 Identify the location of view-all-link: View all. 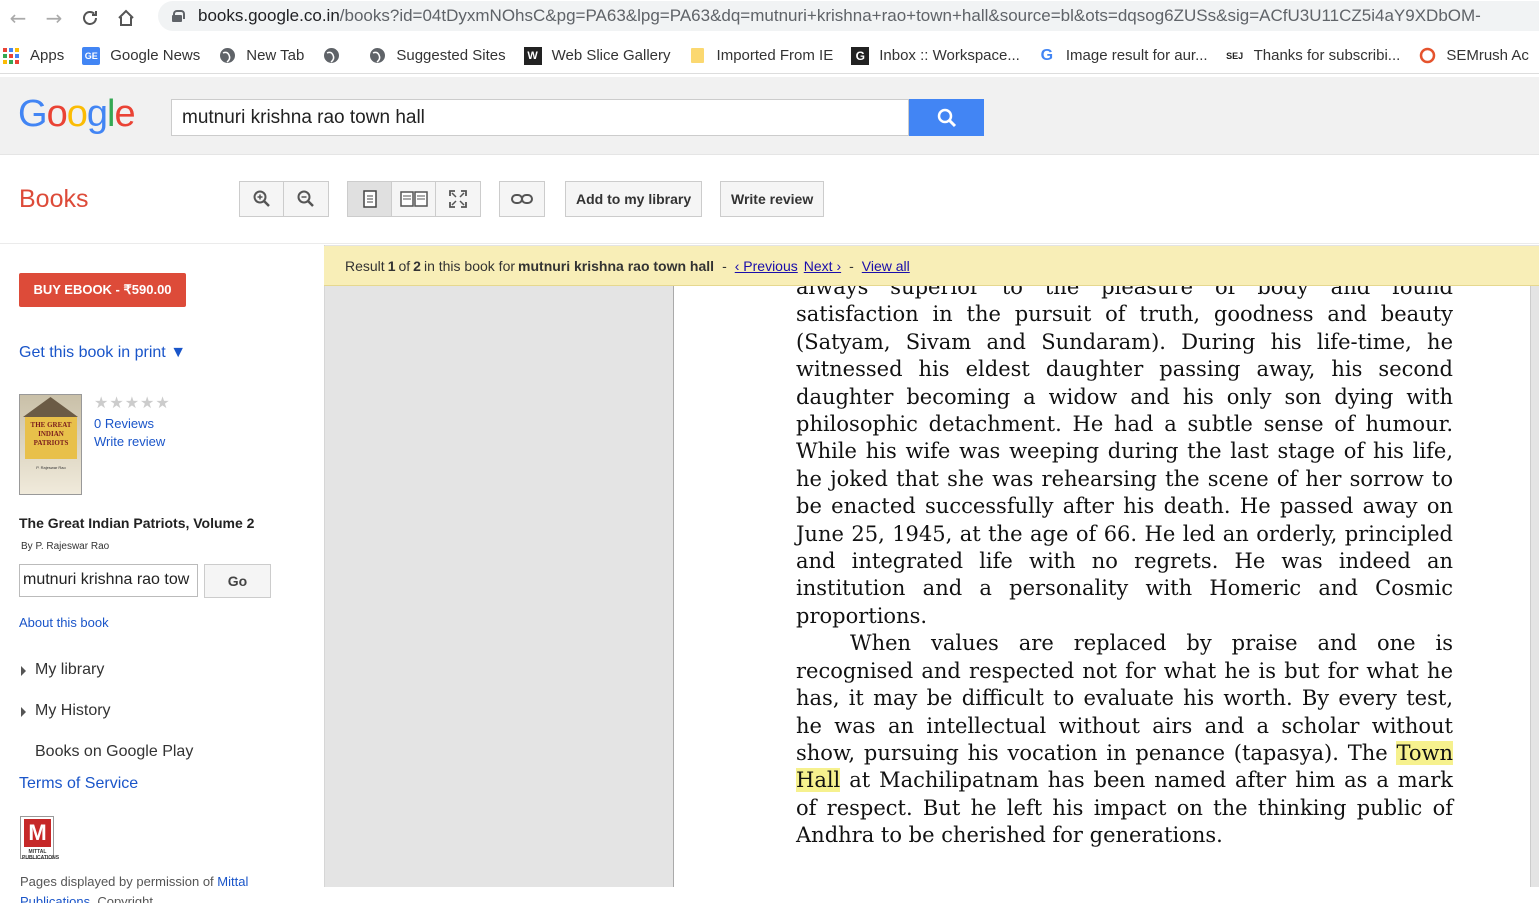
(886, 266).